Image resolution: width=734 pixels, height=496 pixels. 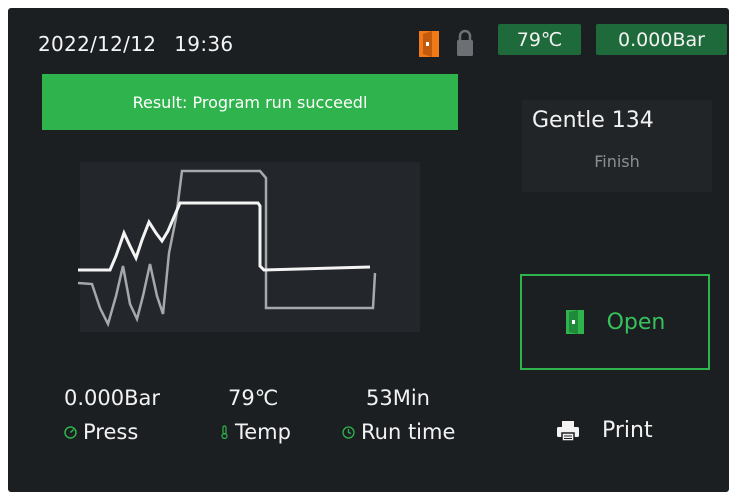 I want to click on temperature-label: Temp, so click(x=255, y=432).